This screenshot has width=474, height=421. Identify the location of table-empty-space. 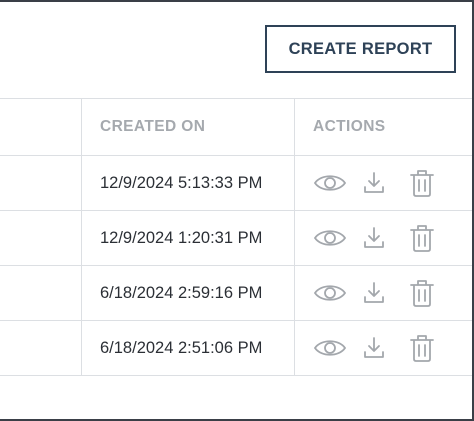
(236, 398).